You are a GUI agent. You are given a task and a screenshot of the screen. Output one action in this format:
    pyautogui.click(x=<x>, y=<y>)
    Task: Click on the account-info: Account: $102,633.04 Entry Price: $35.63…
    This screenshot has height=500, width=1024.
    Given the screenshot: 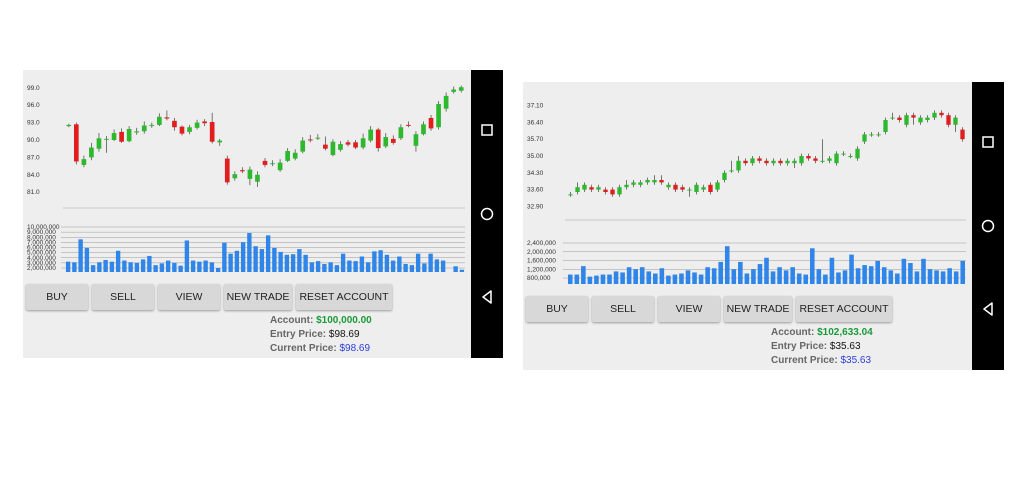 What is the action you would take?
    pyautogui.click(x=822, y=347)
    